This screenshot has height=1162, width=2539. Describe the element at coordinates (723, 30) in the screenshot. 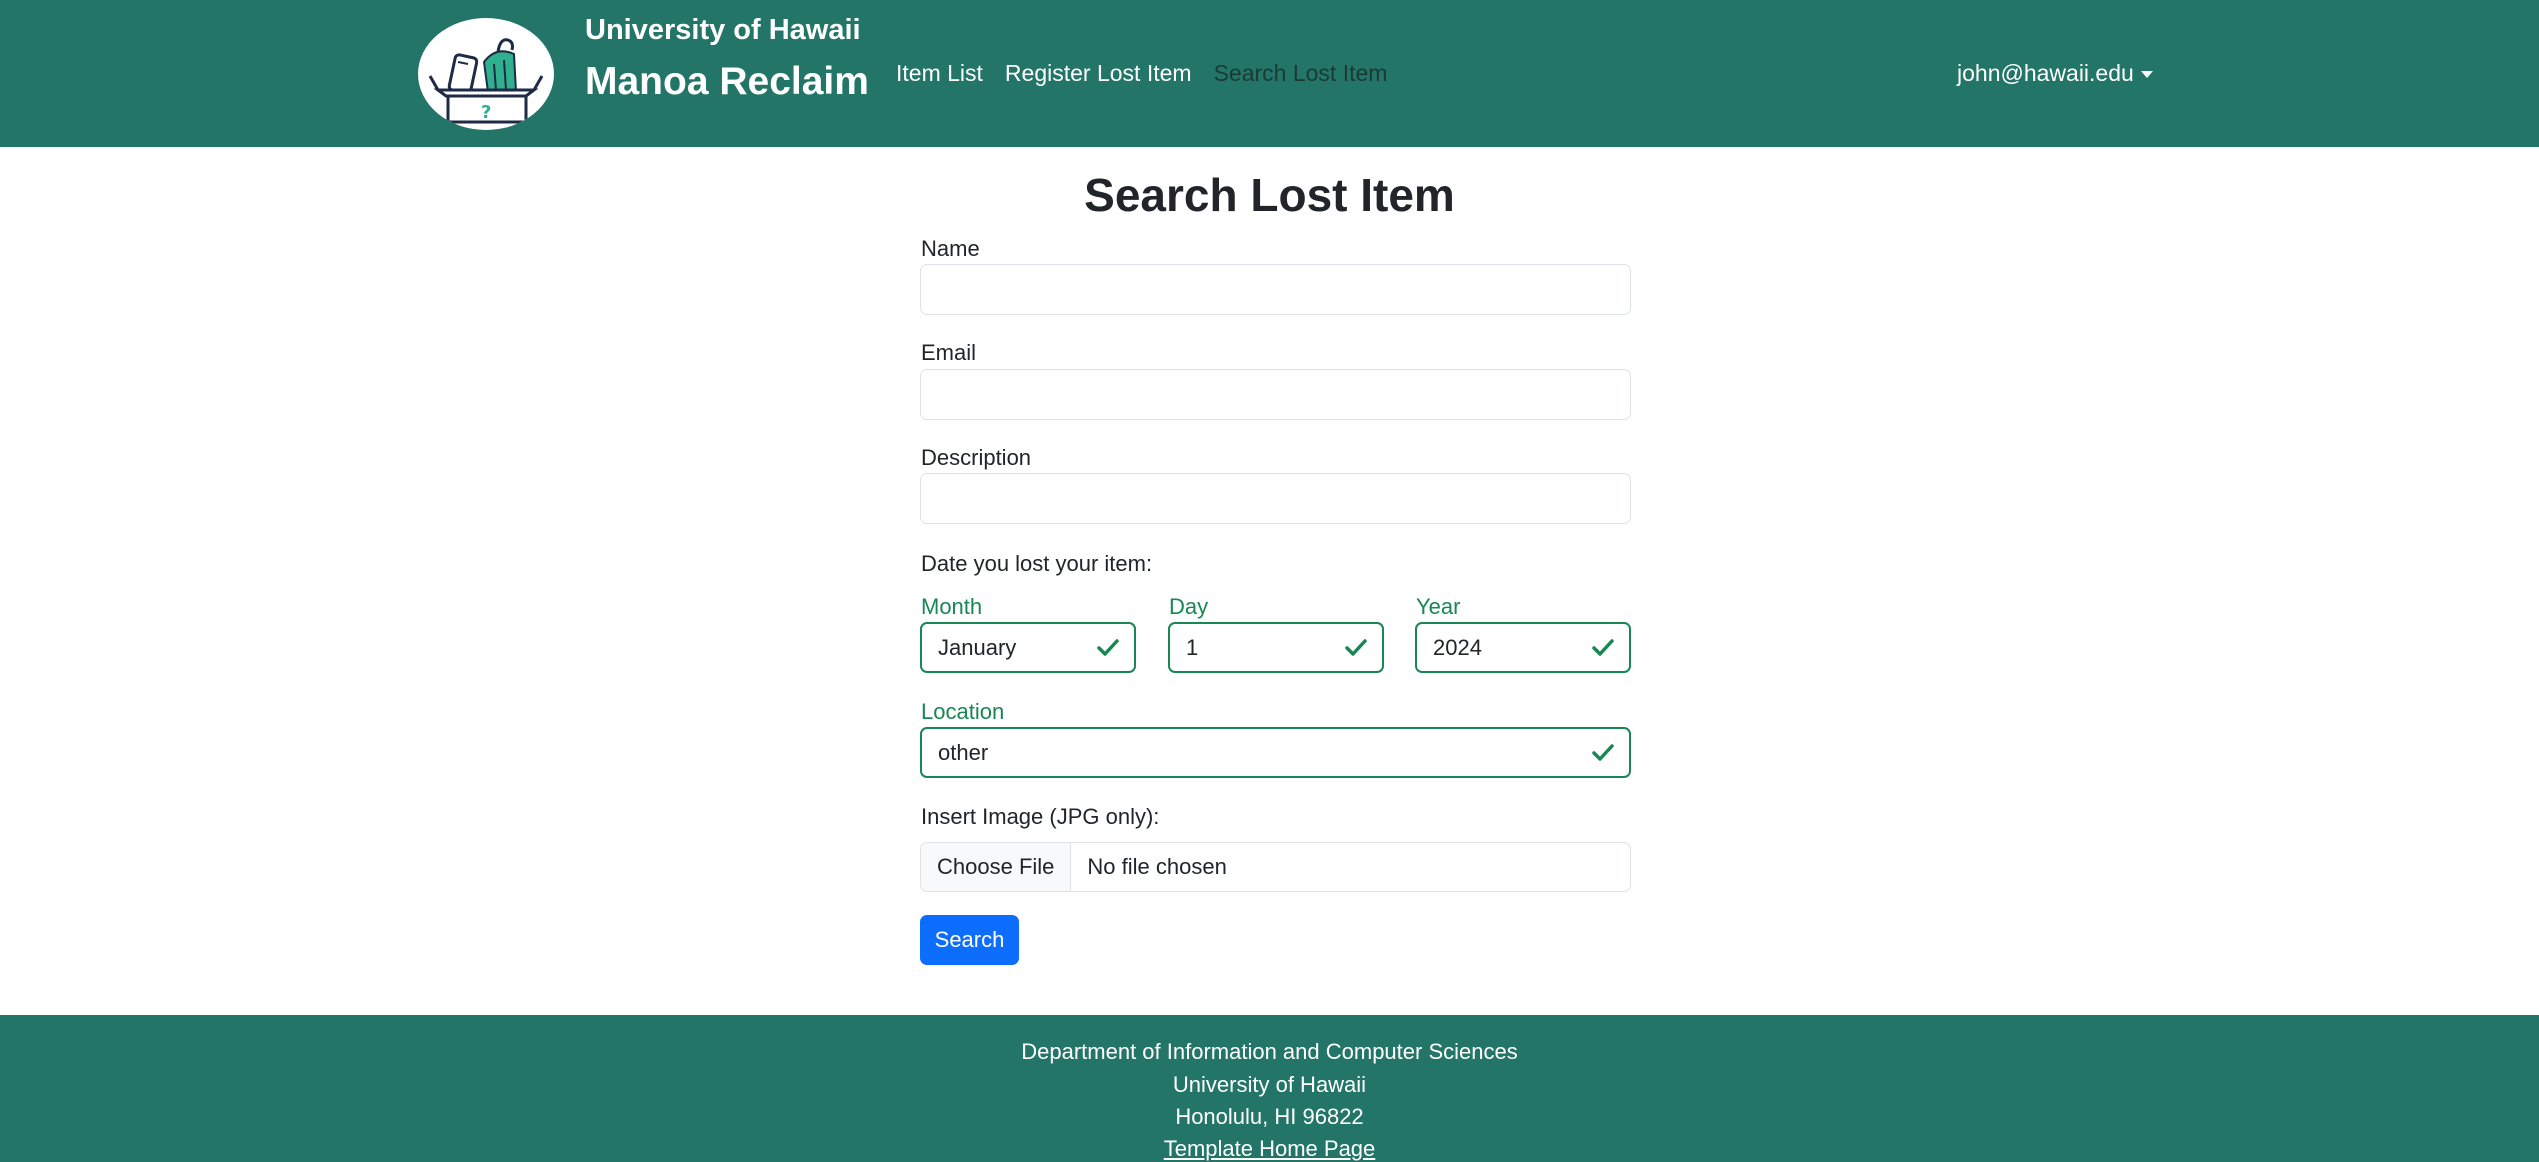

I see `brand-university: University of Hawaii` at that location.